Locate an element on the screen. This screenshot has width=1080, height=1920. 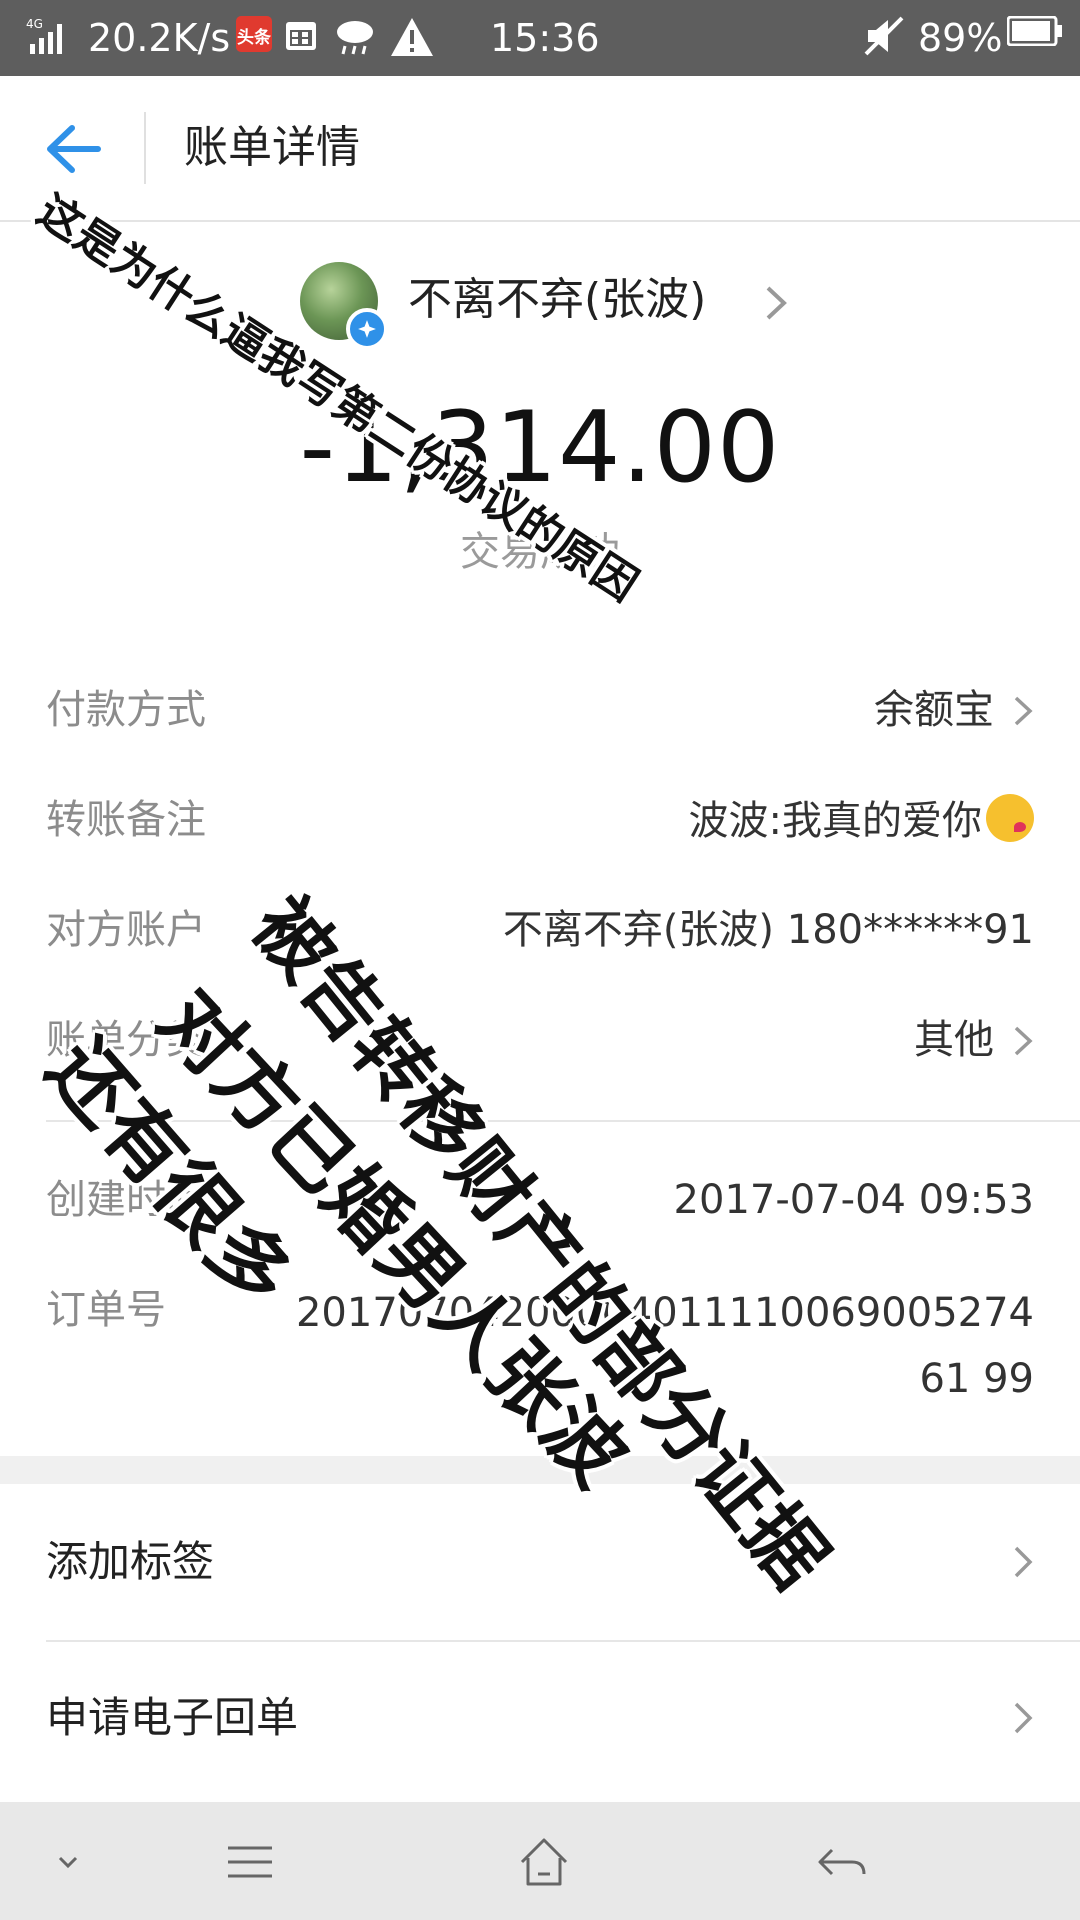
app-header: 账单详情 is located at coordinates (540, 149).